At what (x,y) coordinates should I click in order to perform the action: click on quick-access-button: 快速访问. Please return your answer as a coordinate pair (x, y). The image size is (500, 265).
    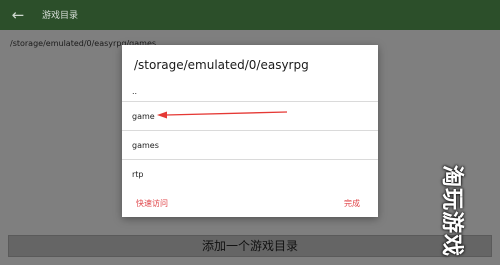
    Looking at the image, I should click on (152, 203).